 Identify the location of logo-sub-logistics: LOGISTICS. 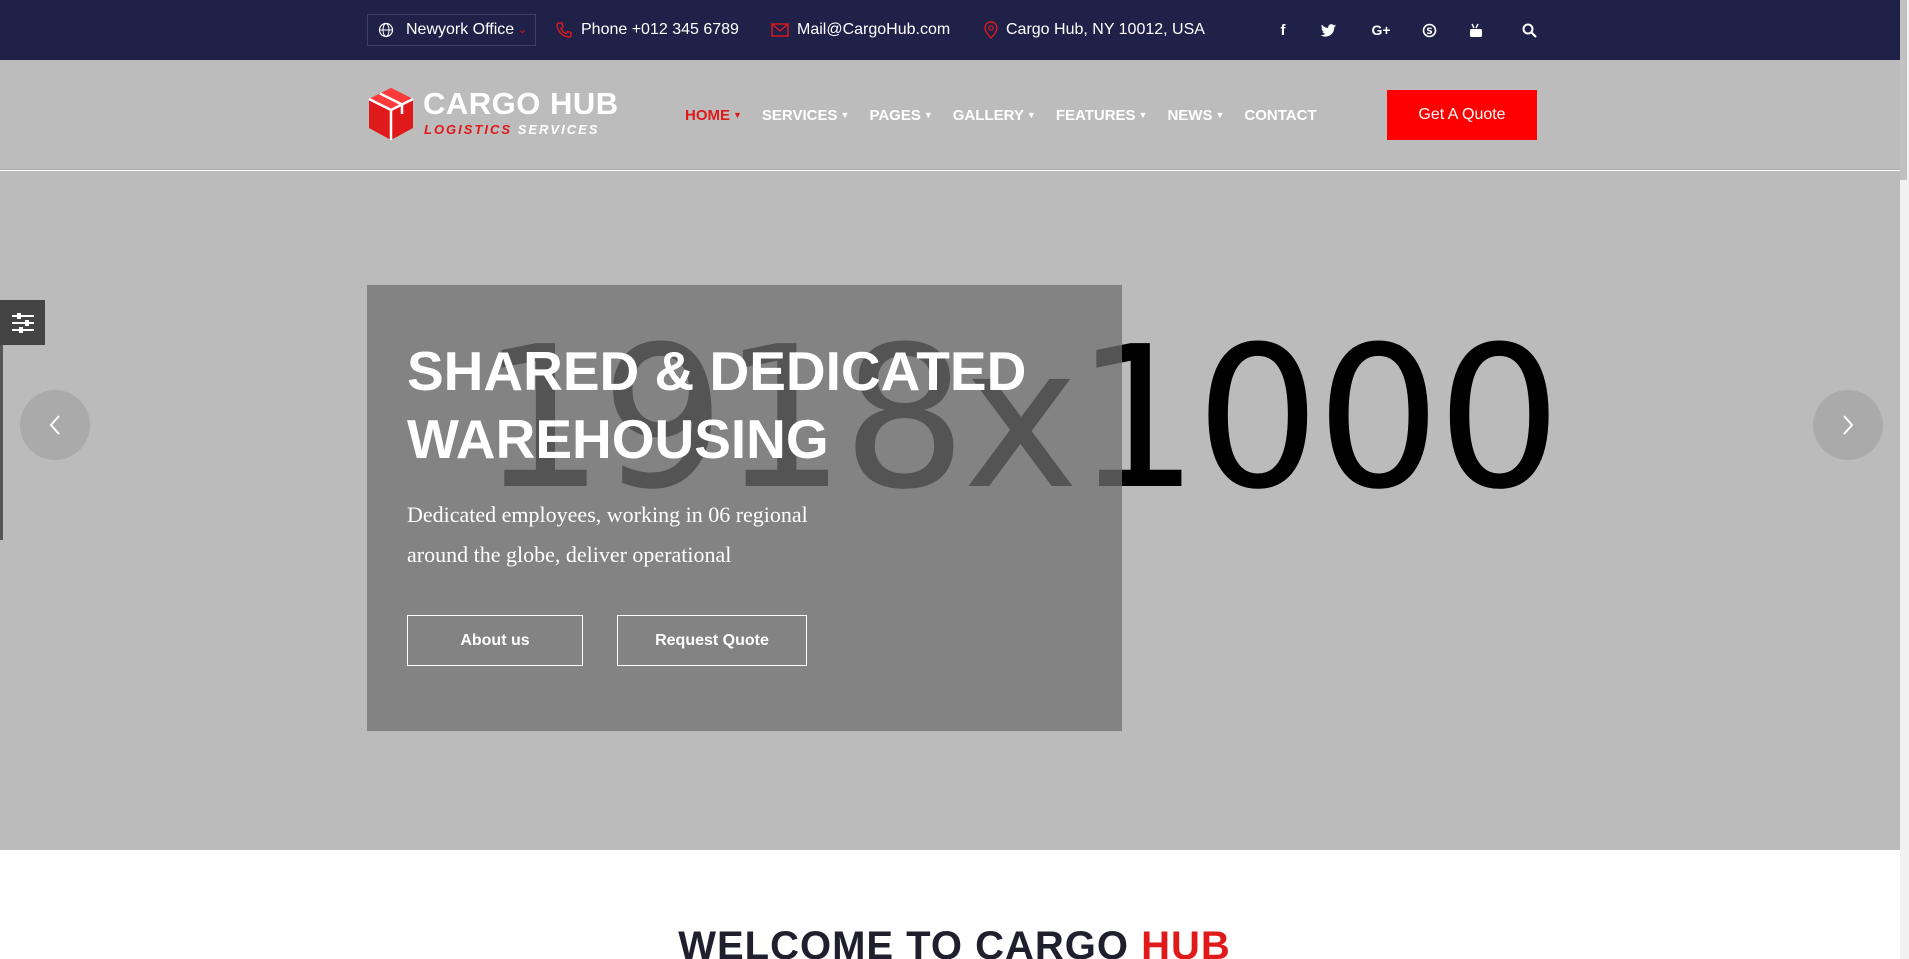
(468, 129).